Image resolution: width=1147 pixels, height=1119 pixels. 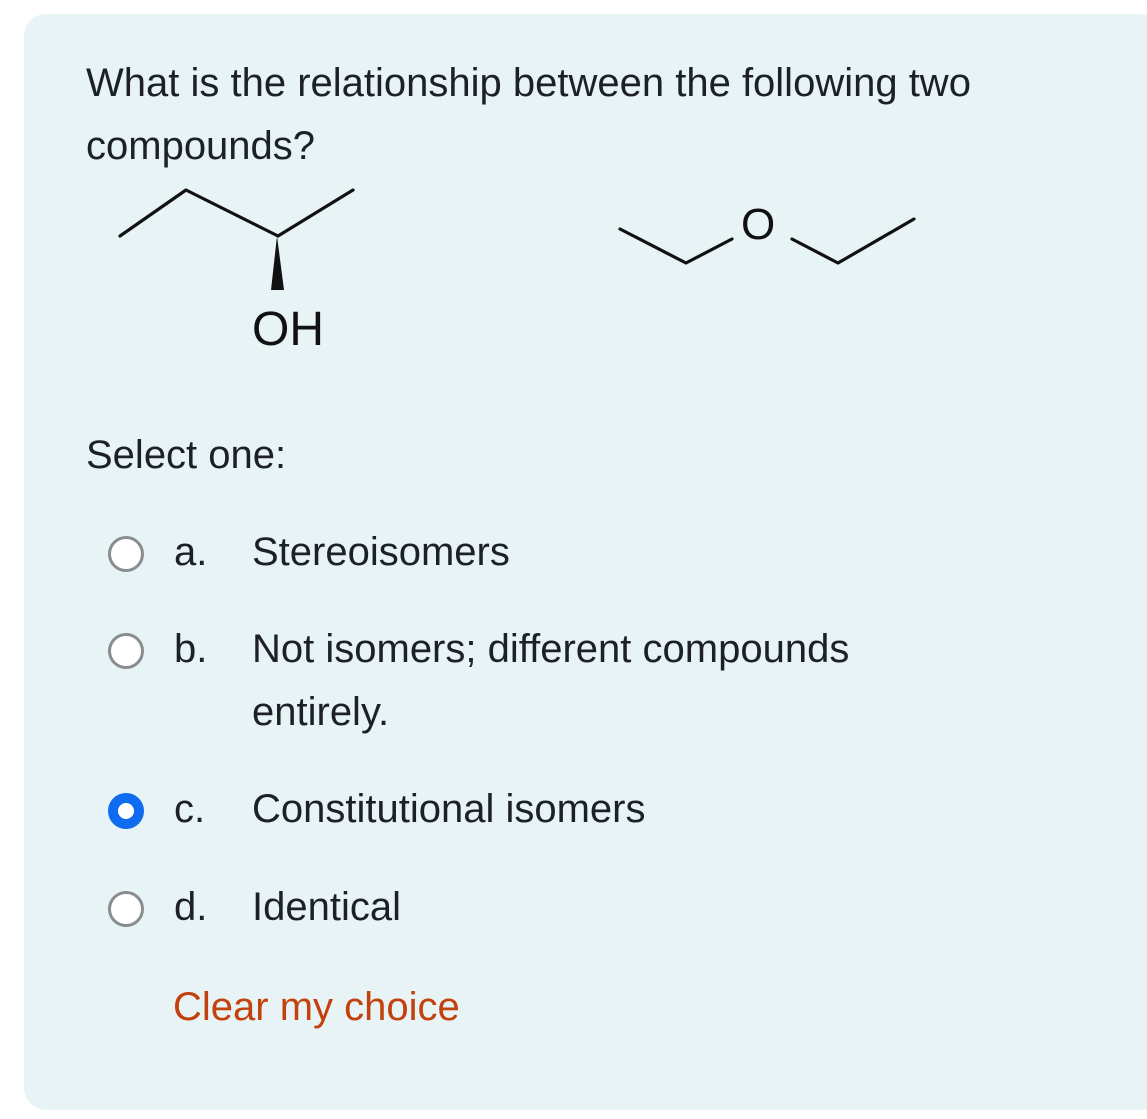 I want to click on option-b-letter: b., so click(x=191, y=649).